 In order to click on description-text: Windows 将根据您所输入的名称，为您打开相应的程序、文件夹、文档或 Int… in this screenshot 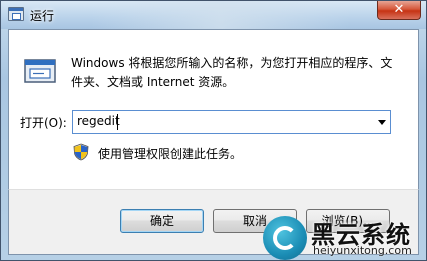, I will do `click(232, 72)`.